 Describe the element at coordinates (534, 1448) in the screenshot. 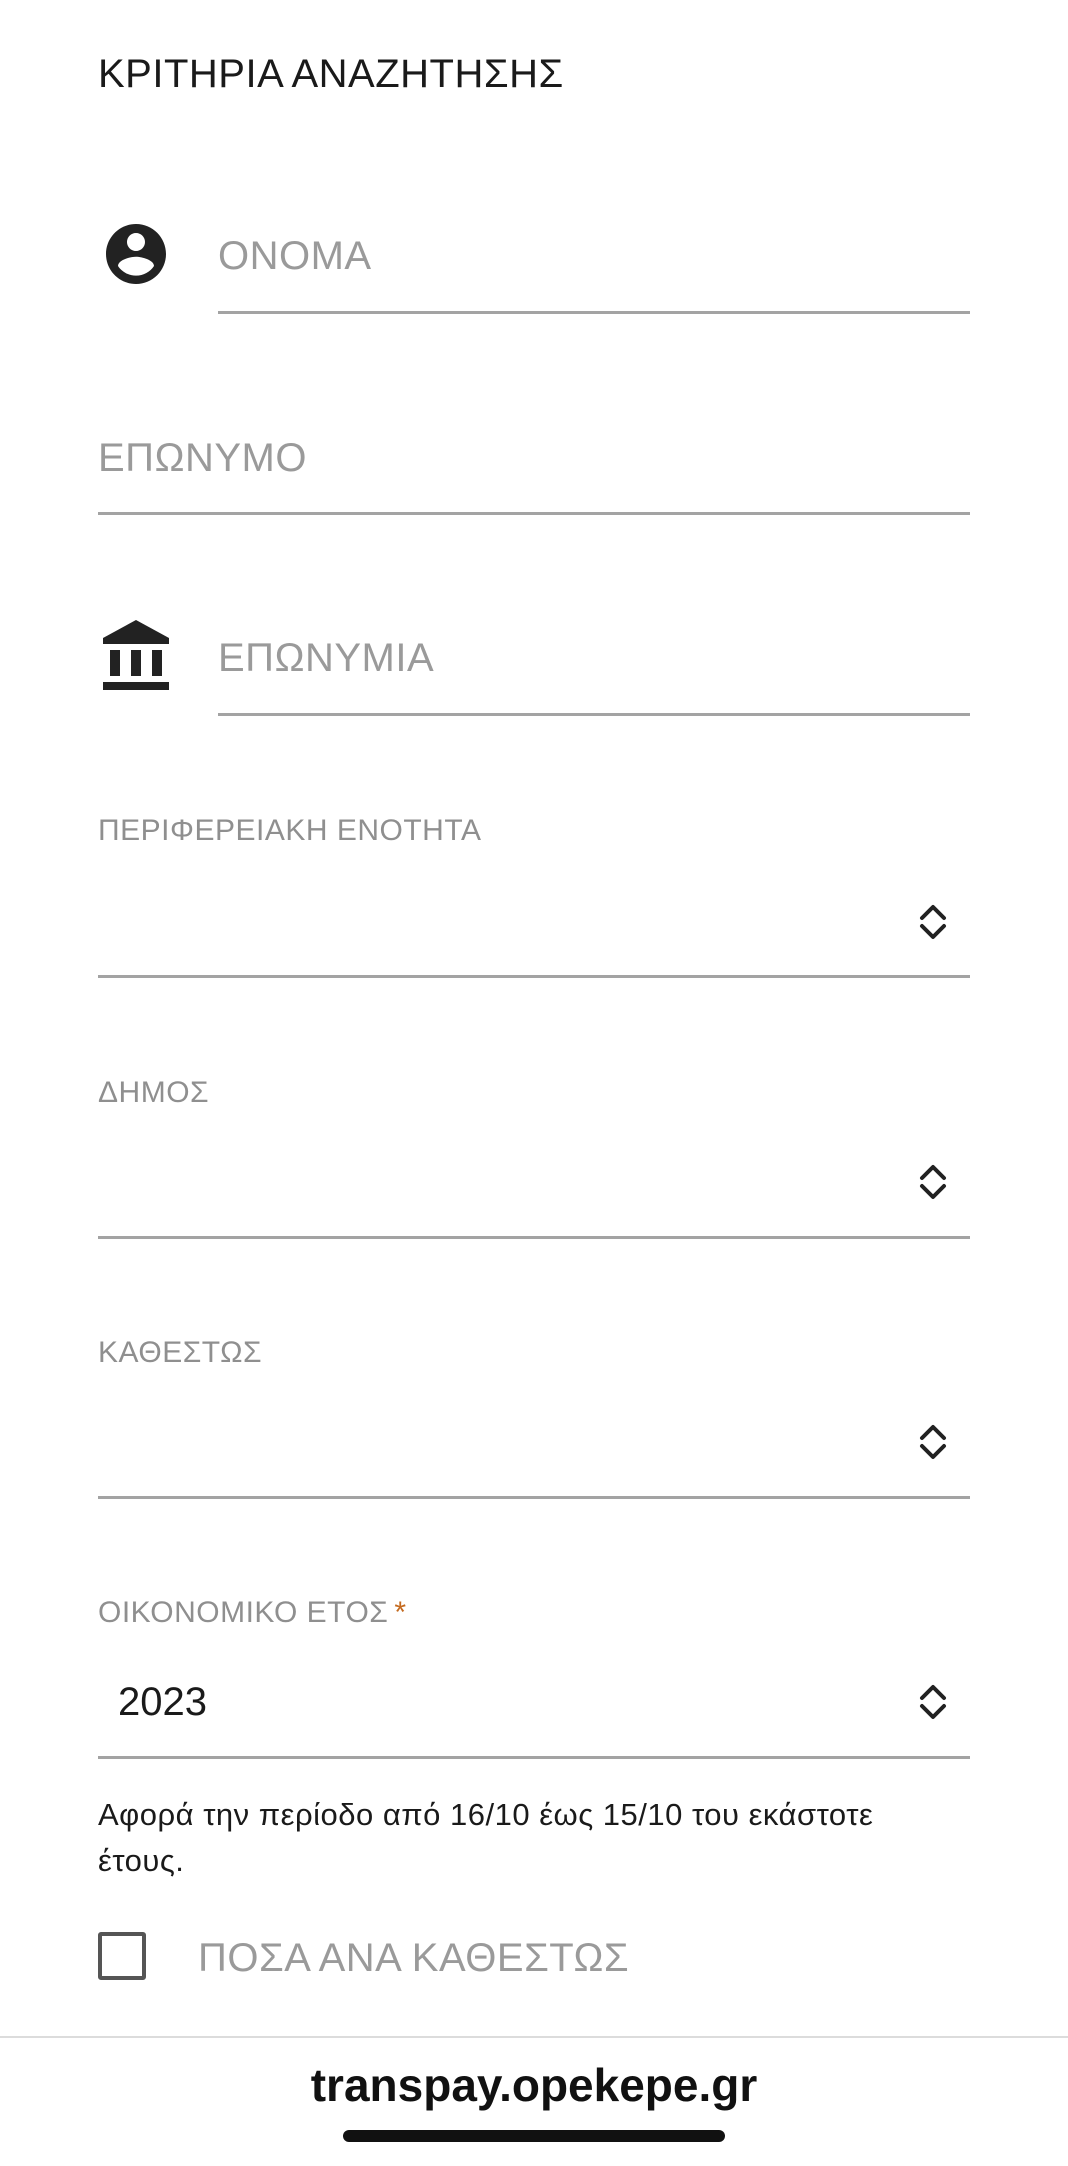

I see `status-select` at that location.